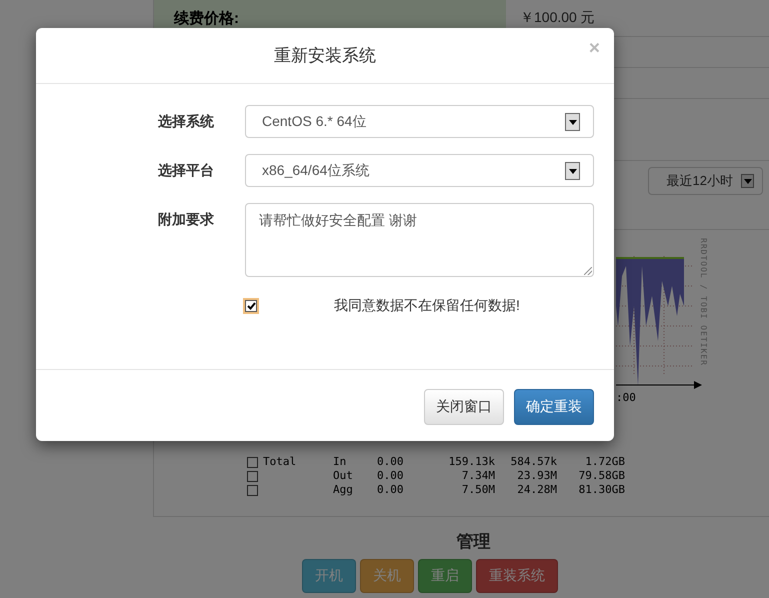  I want to click on traffic-value: 7.34M, so click(477, 476).